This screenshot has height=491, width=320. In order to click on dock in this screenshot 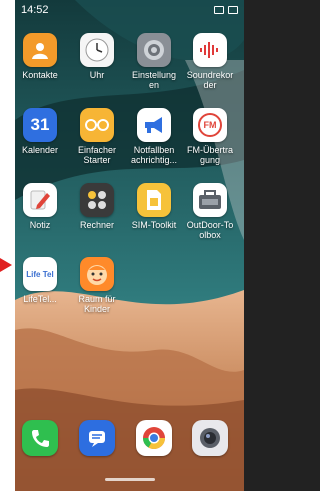, I will do `click(129, 443)`.